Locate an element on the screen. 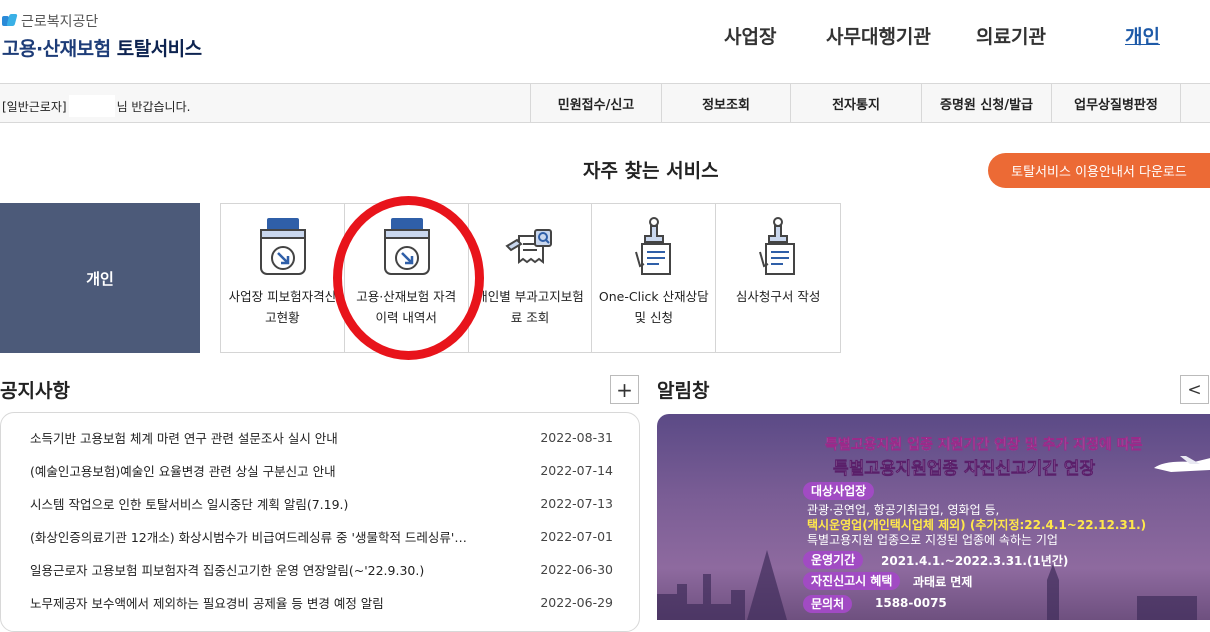 Image resolution: width=1210 pixels, height=632 pixels. notice-more-button: + is located at coordinates (624, 389).